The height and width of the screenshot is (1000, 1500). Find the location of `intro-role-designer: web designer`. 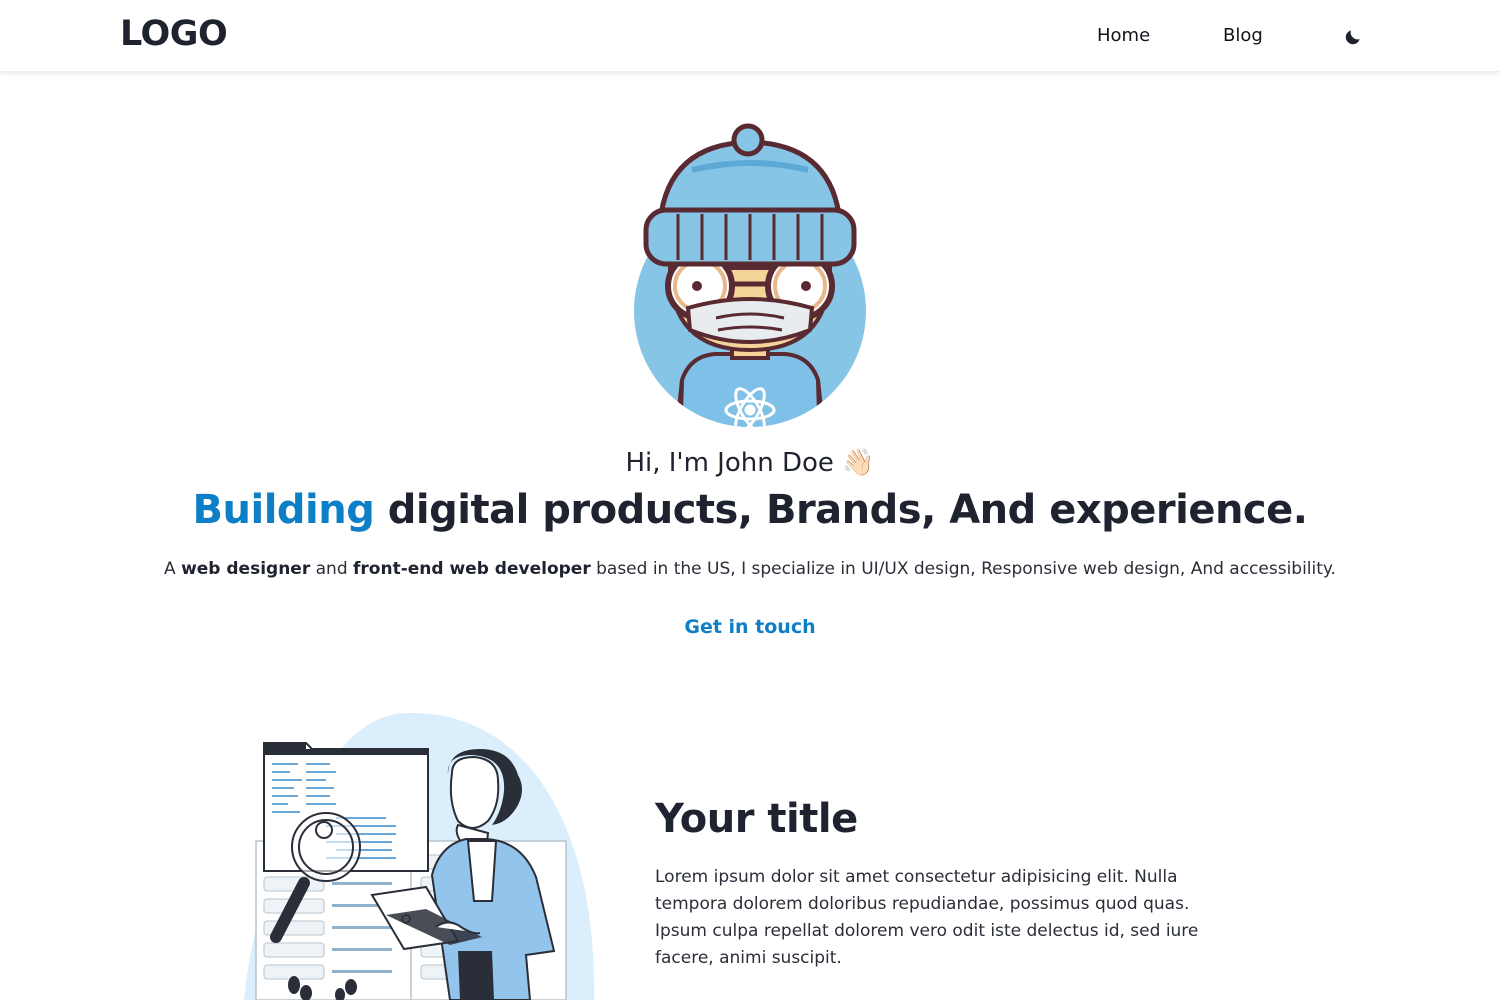

intro-role-designer: web designer is located at coordinates (246, 569).